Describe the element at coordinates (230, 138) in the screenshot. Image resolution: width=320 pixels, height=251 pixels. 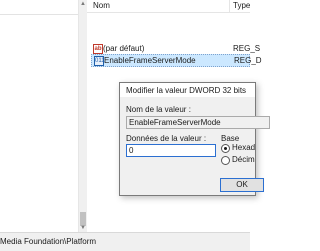
I see `base-group-label: Base` at that location.